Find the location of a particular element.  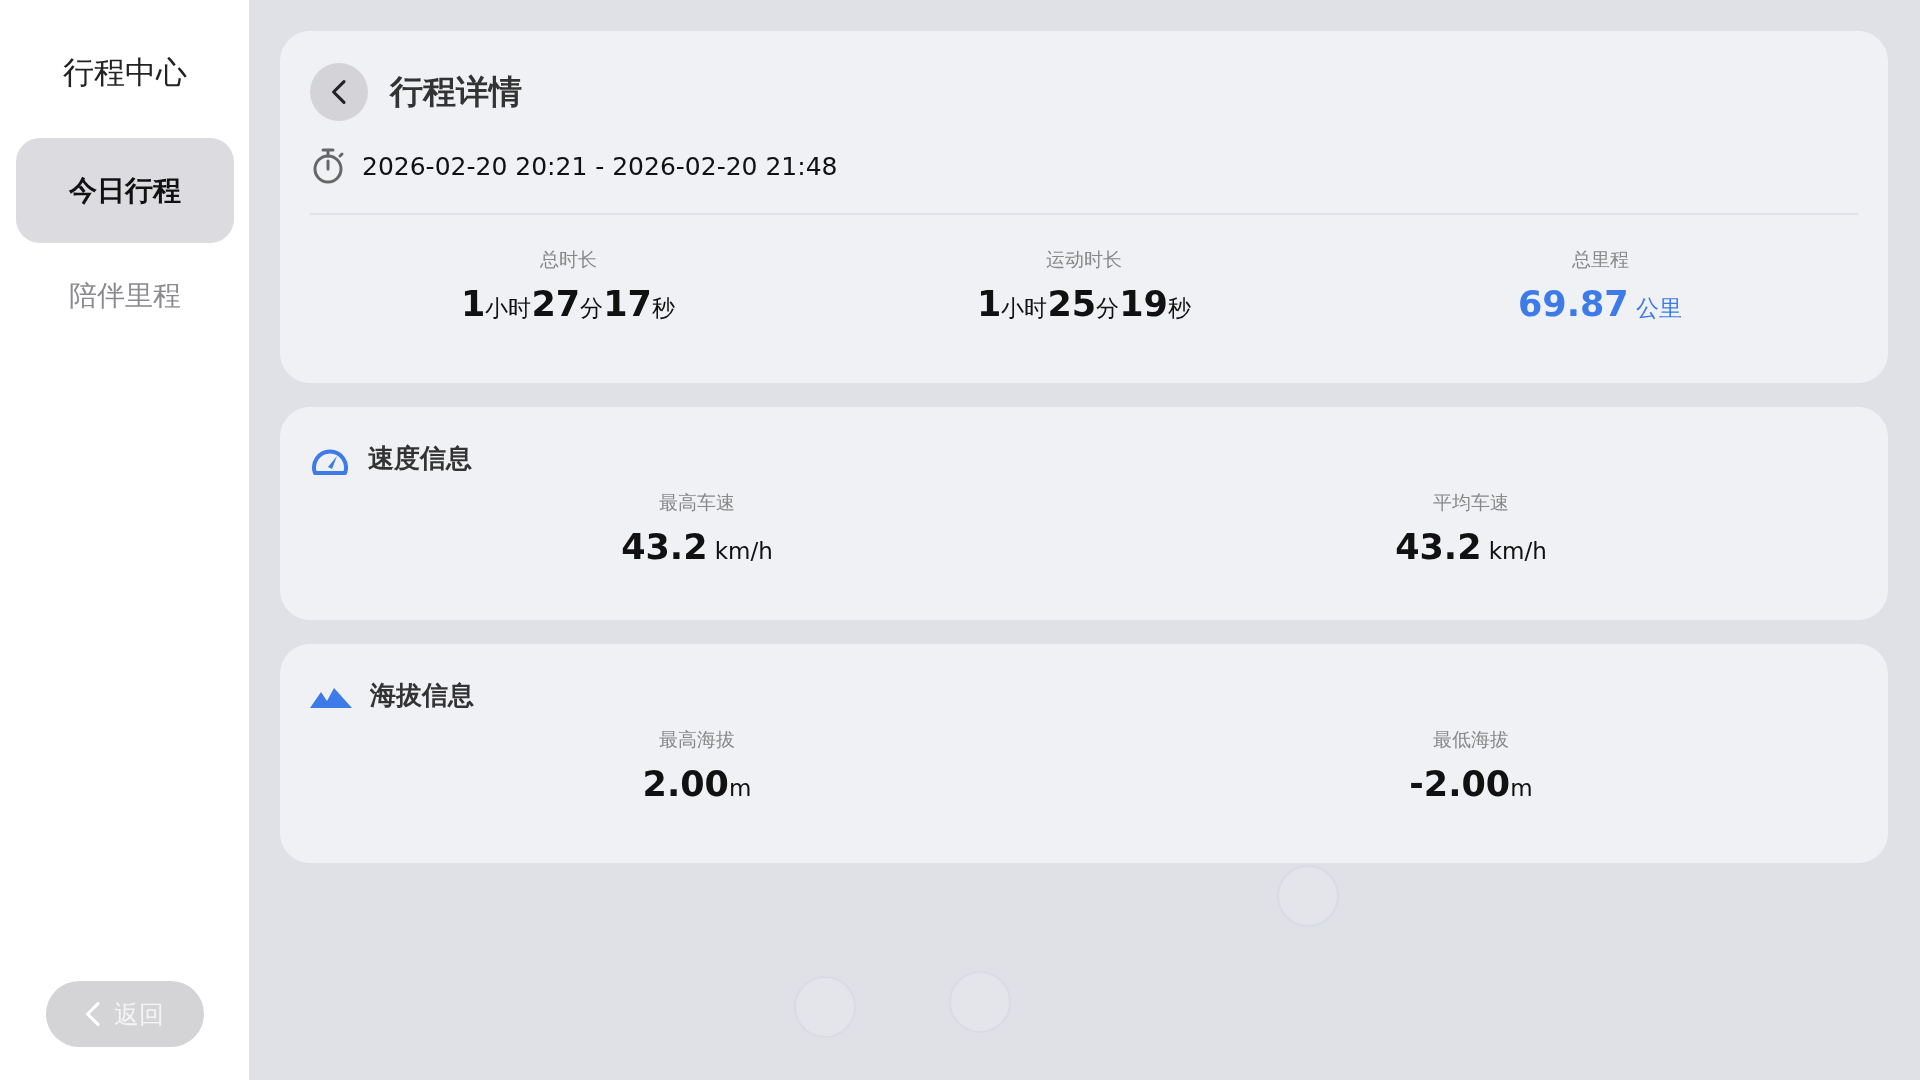

stat-value: 1小时25分 19秒 is located at coordinates (1084, 304).